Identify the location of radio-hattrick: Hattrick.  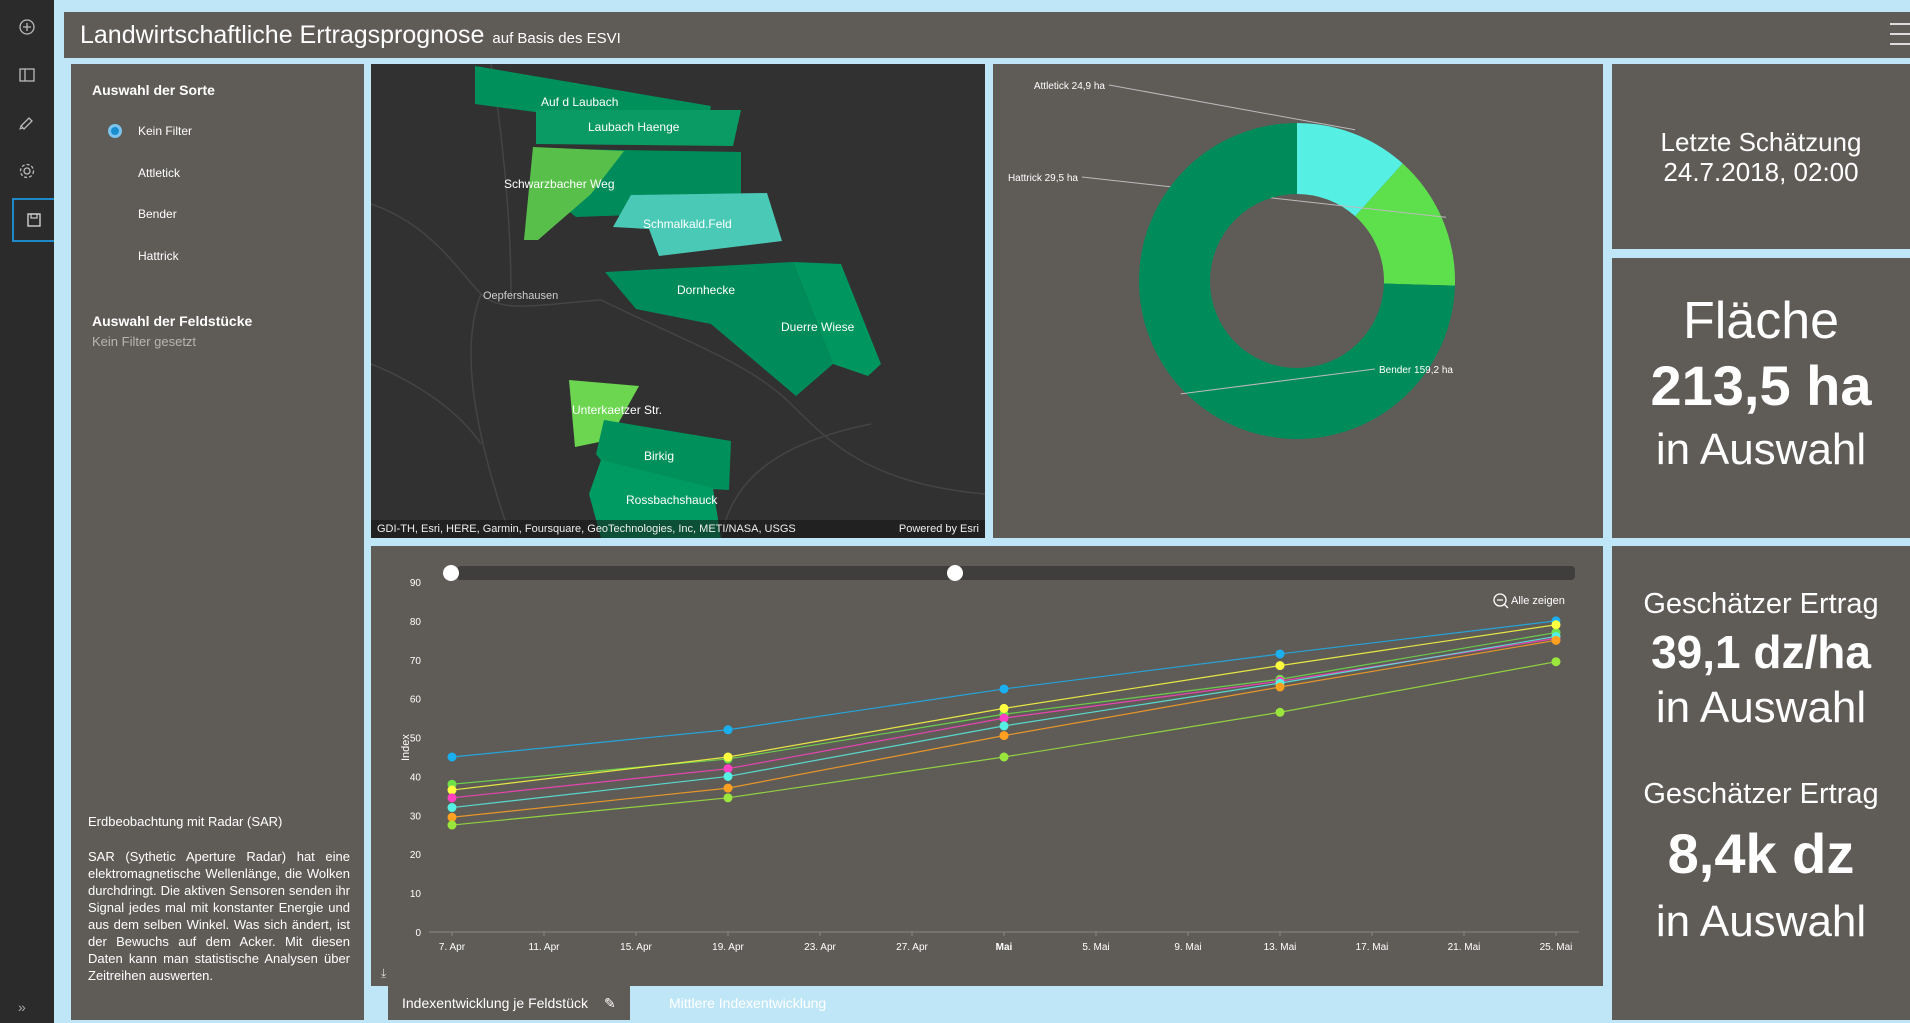
(143, 256).